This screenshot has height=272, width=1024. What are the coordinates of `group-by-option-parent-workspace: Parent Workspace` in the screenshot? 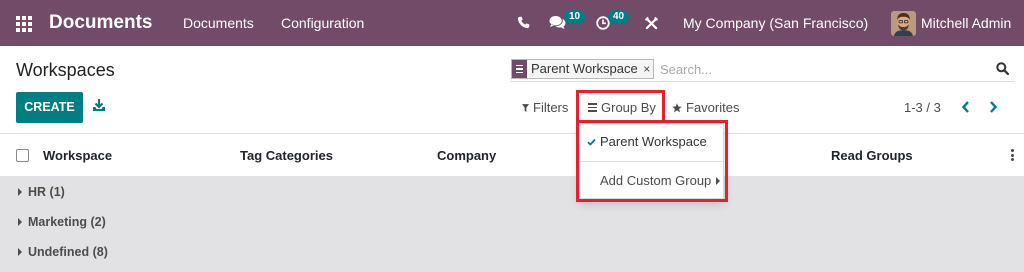 It's located at (651, 142).